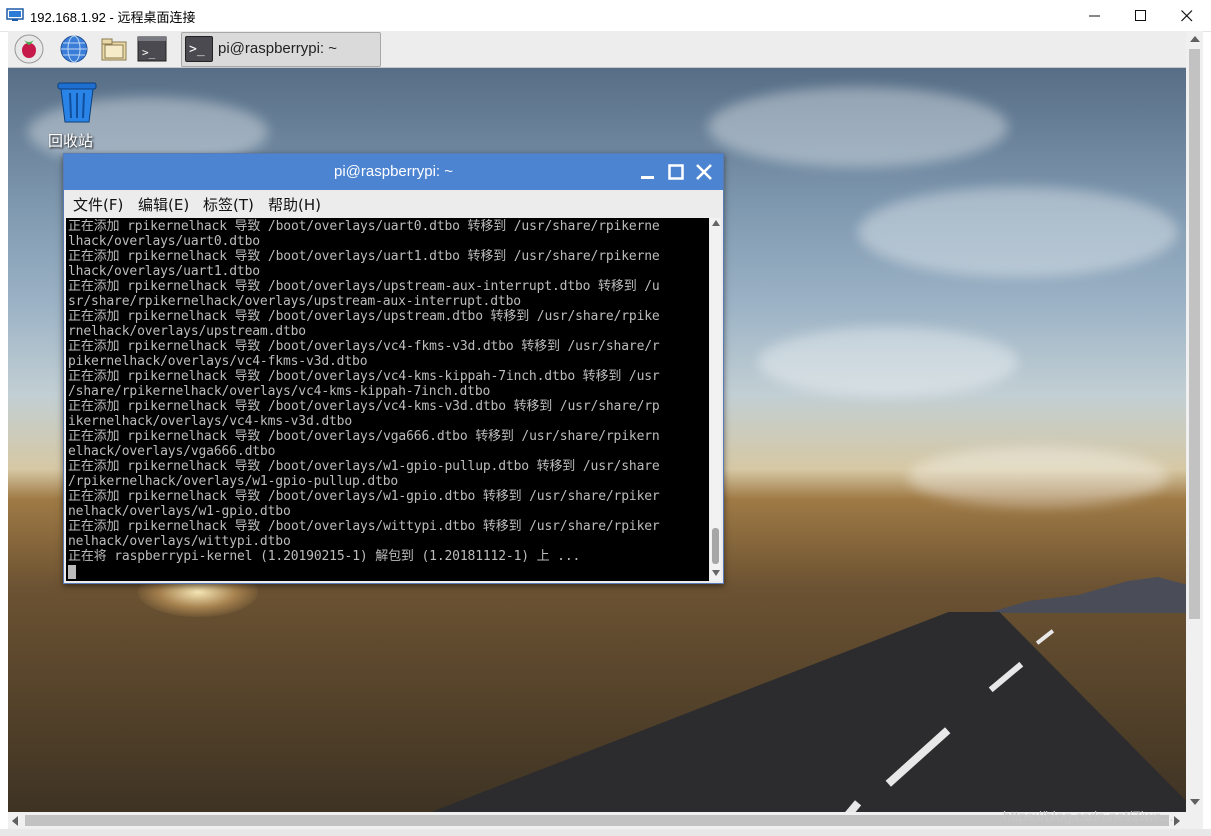  I want to click on terminal-minimize-icon, so click(648, 172).